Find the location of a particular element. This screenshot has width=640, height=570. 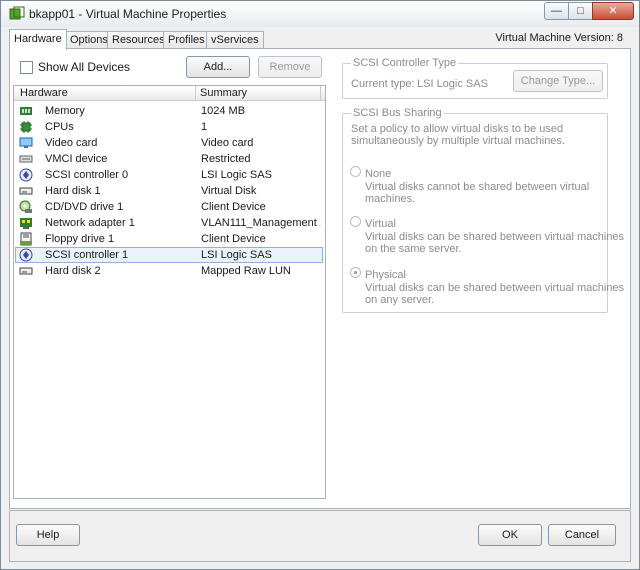

minimize-button: — is located at coordinates (556, 11).